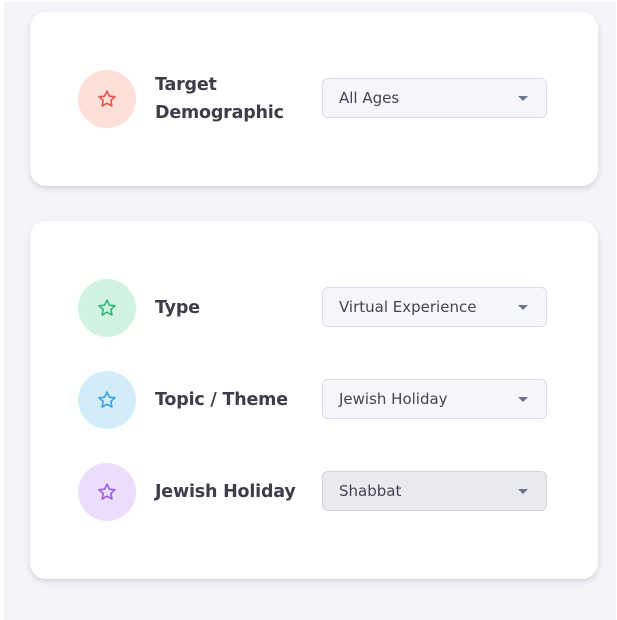 This screenshot has height=620, width=617. I want to click on type-select: Virtual Experience, so click(434, 307).